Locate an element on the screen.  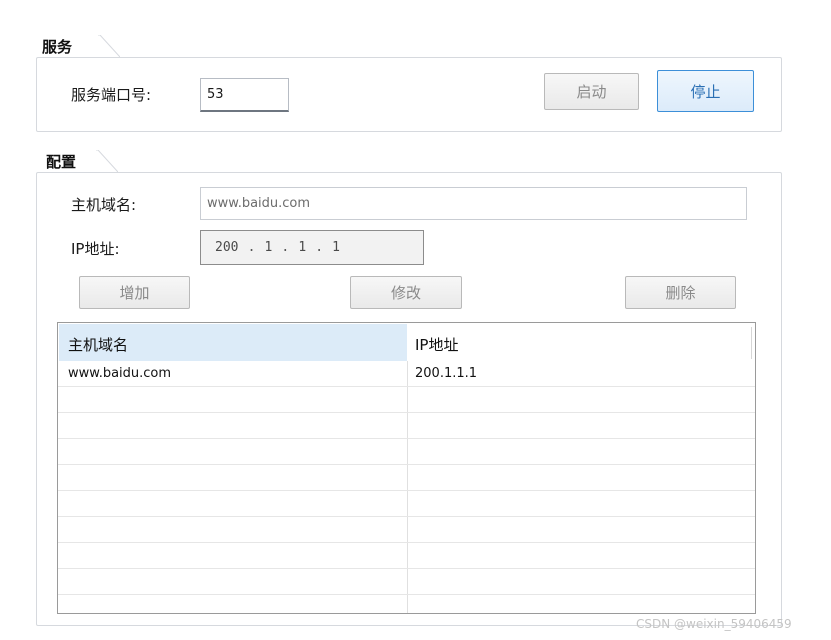
port-label: 服务端口号: is located at coordinates (111, 95).